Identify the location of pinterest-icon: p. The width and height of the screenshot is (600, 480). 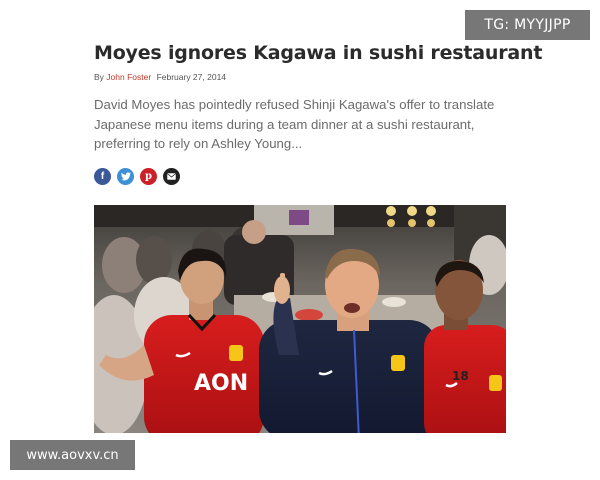
(148, 176).